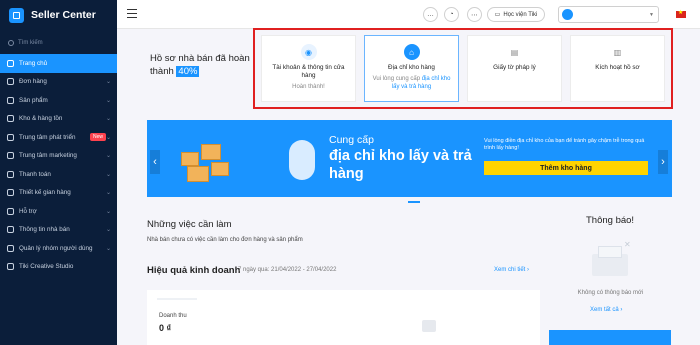 This screenshot has width=700, height=345. I want to click on notifications-view-all-label: Xem tất cả, so click(604, 310).